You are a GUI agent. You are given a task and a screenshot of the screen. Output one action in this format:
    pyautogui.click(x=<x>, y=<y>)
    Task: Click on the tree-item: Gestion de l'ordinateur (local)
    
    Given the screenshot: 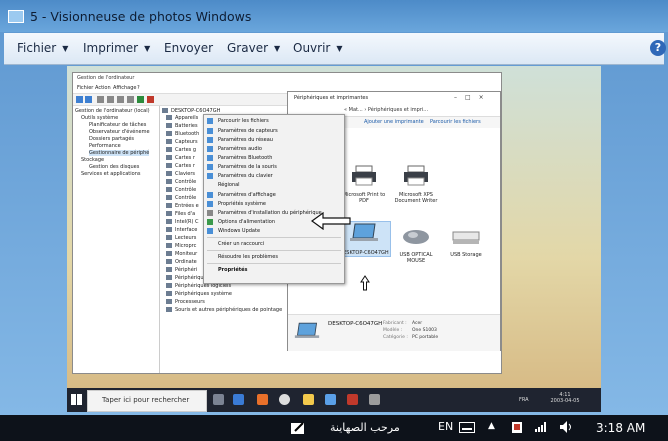 What is the action you would take?
    pyautogui.click(x=112, y=111)
    